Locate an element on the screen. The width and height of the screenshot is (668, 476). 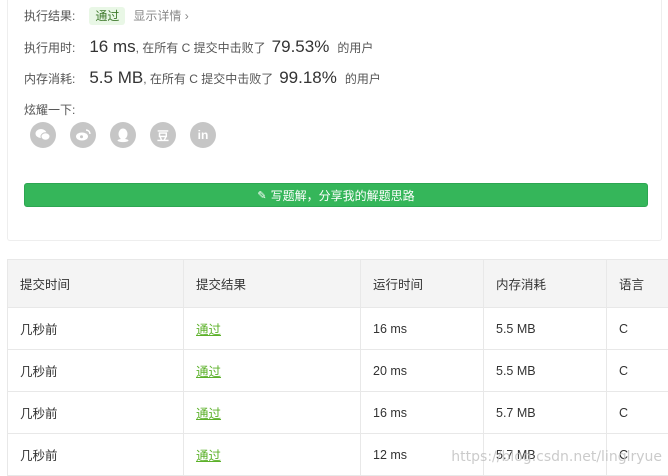
linkedin-icon: in is located at coordinates (203, 135).